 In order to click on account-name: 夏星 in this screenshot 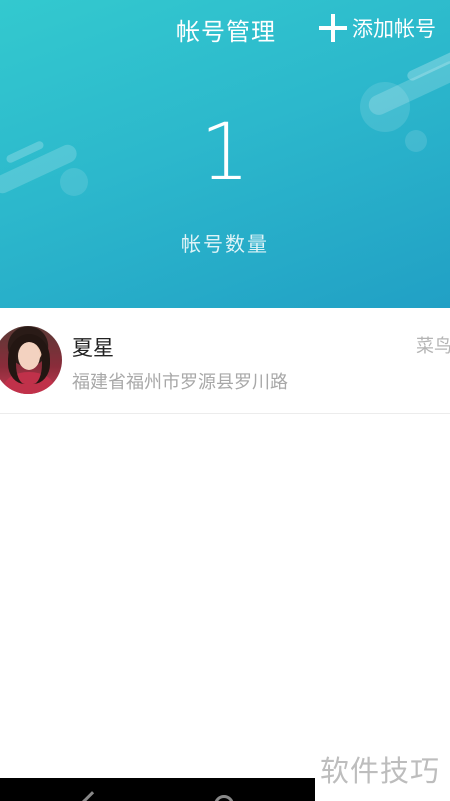, I will do `click(93, 348)`.